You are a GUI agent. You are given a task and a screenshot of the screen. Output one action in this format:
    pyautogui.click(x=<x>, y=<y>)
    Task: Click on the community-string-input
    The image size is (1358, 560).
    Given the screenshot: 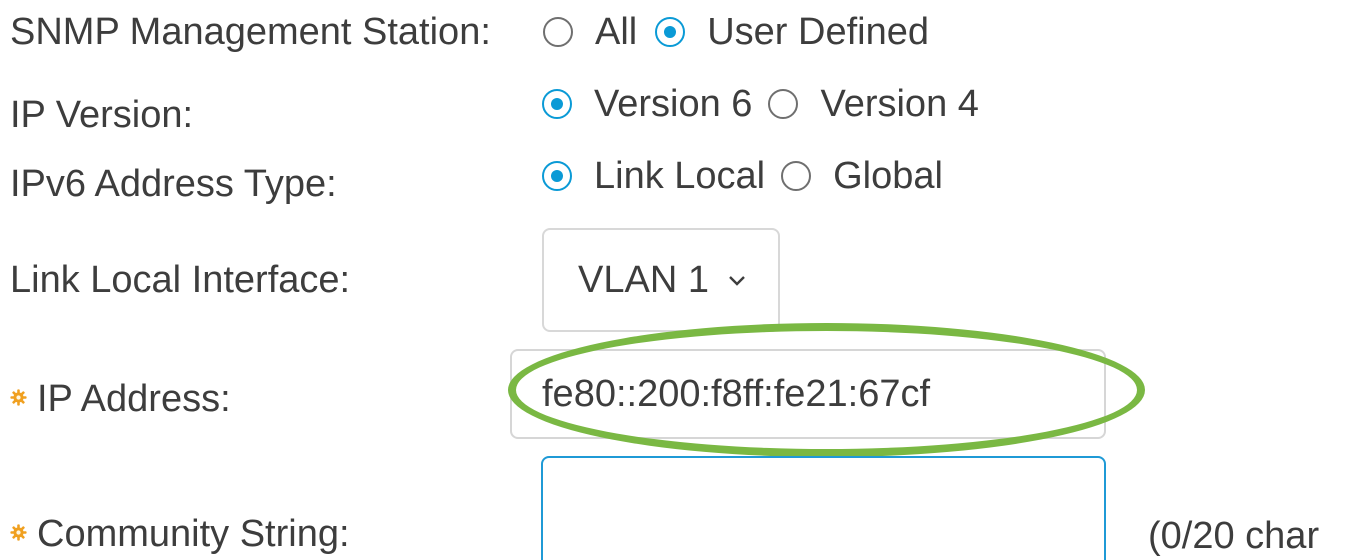 What is the action you would take?
    pyautogui.click(x=823, y=508)
    